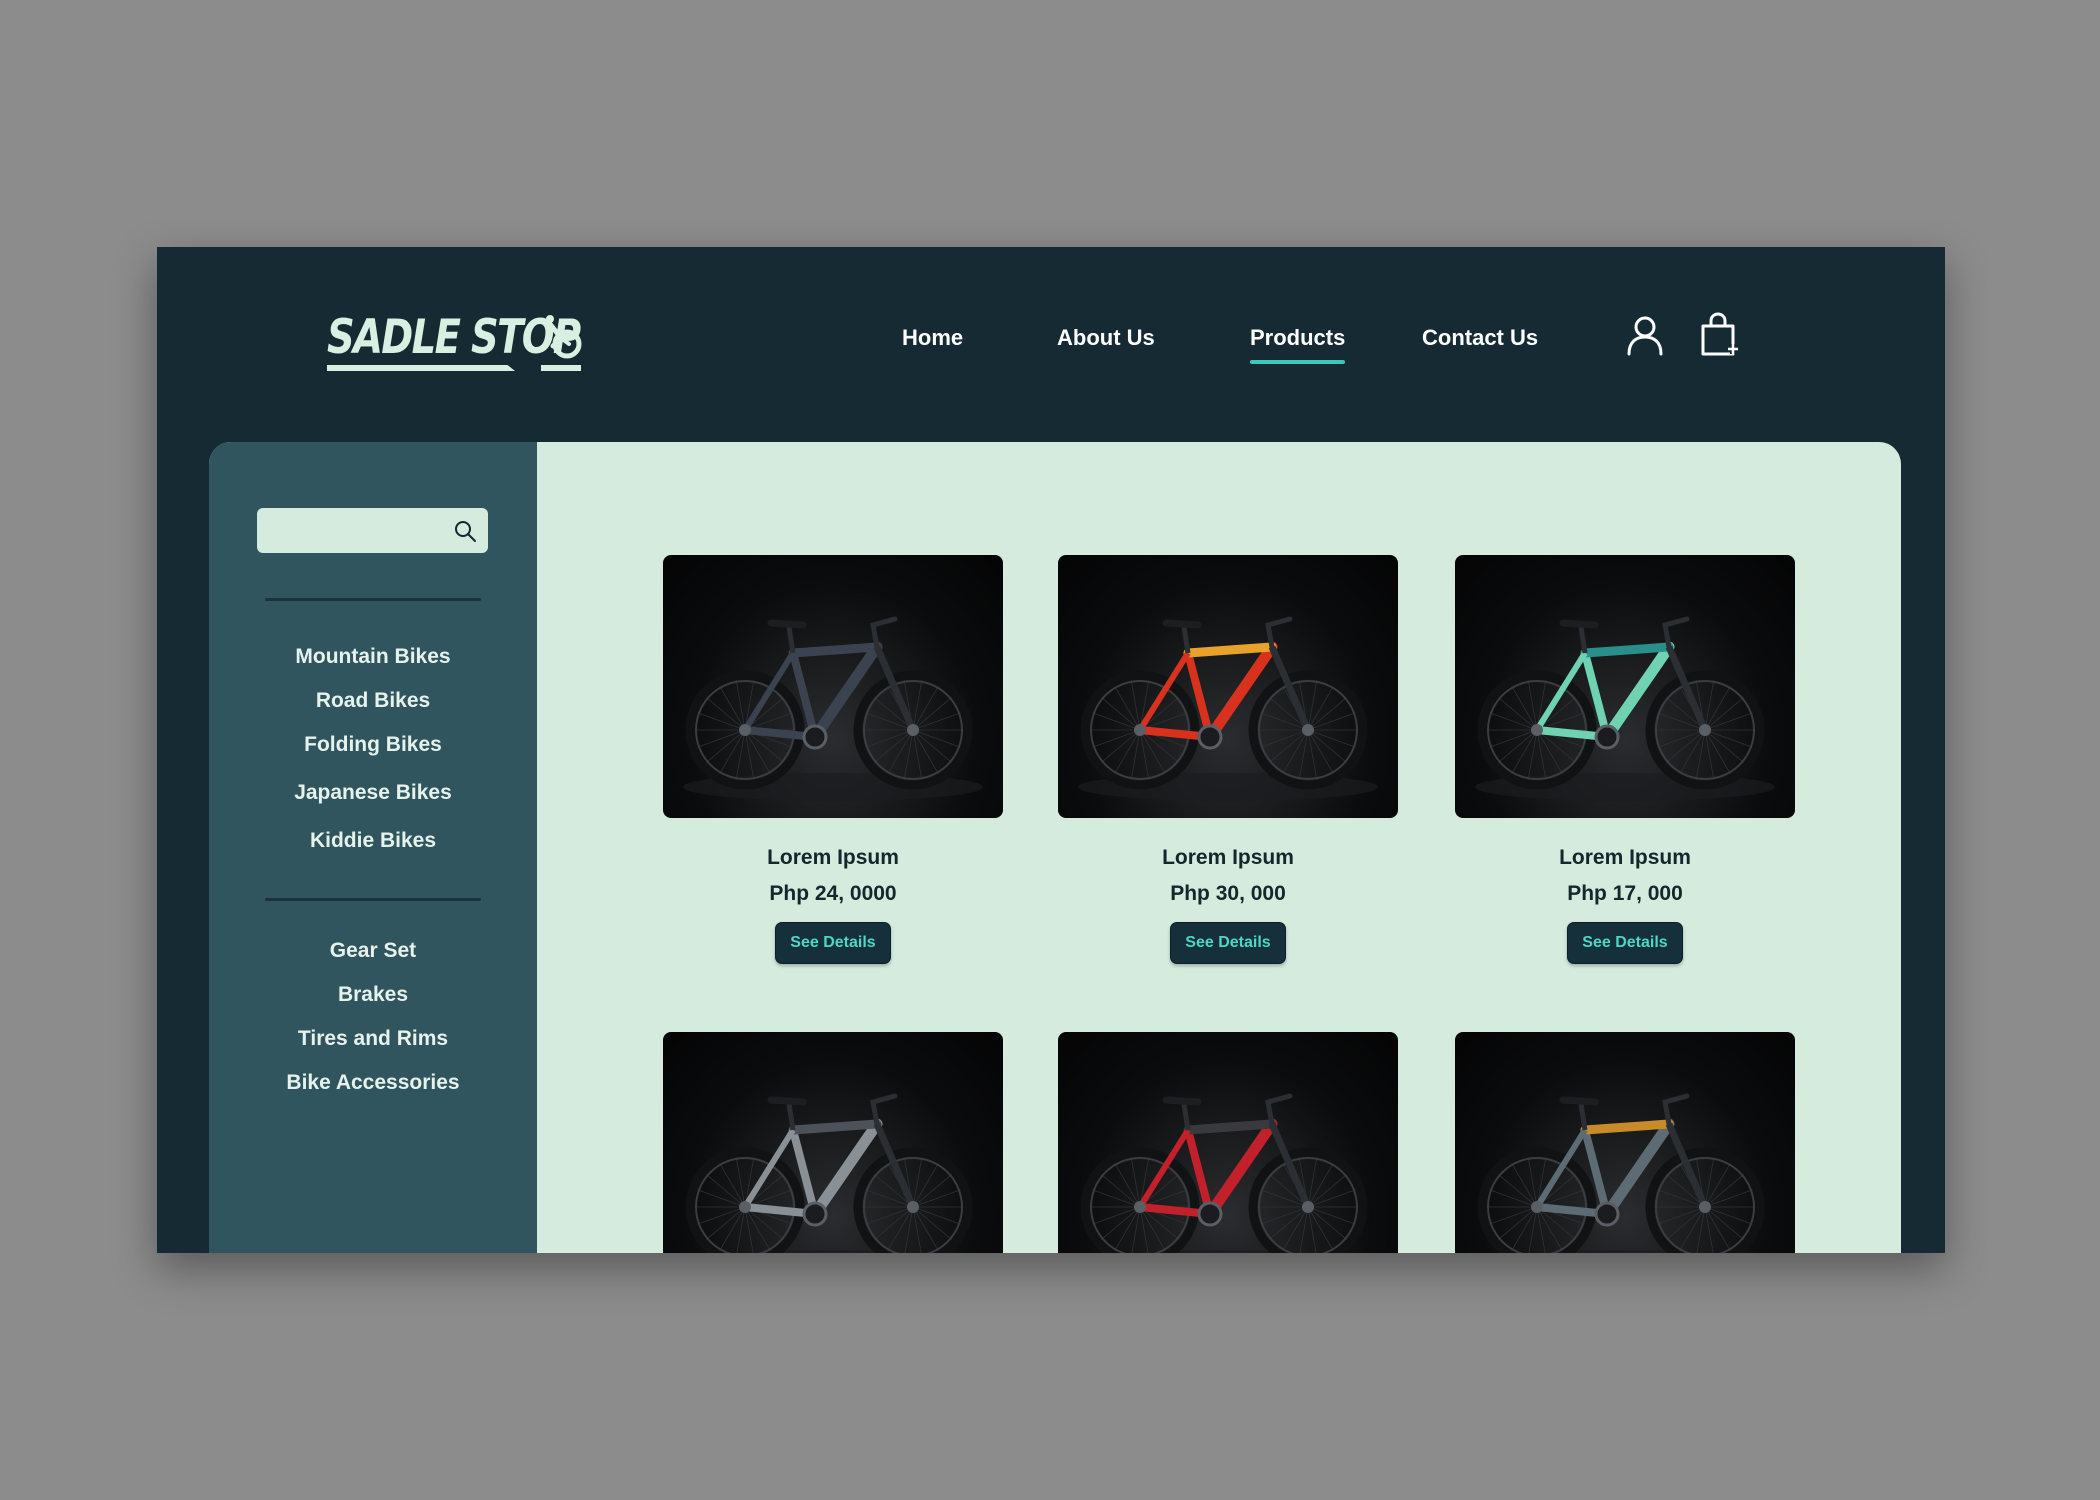 This screenshot has width=2100, height=1500. I want to click on search-icon, so click(465, 531).